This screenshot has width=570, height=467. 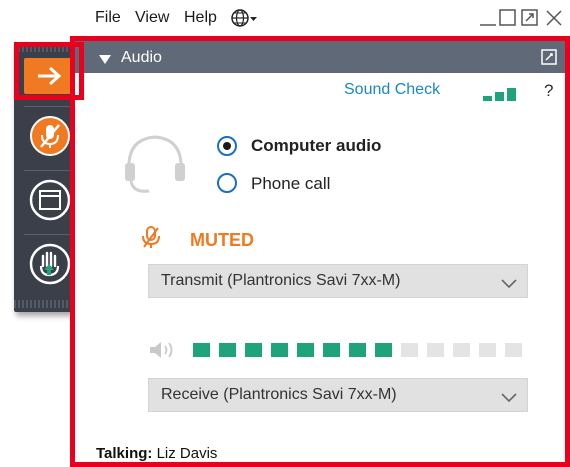 I want to click on mic-muted-icon, so click(x=50, y=139).